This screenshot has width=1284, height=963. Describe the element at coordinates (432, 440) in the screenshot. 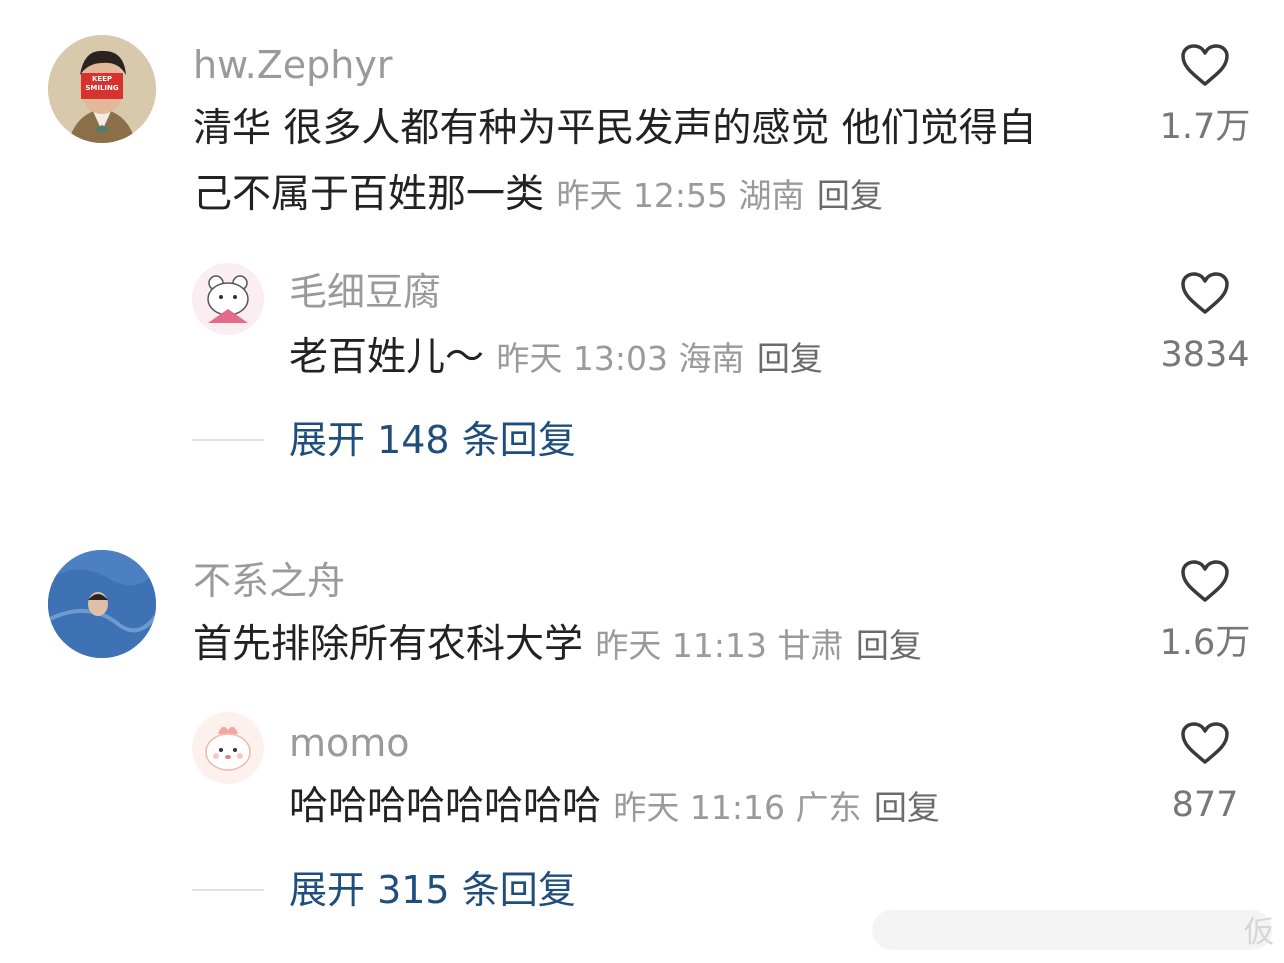

I see `expand-replies-label: 展开 148 条回复` at that location.